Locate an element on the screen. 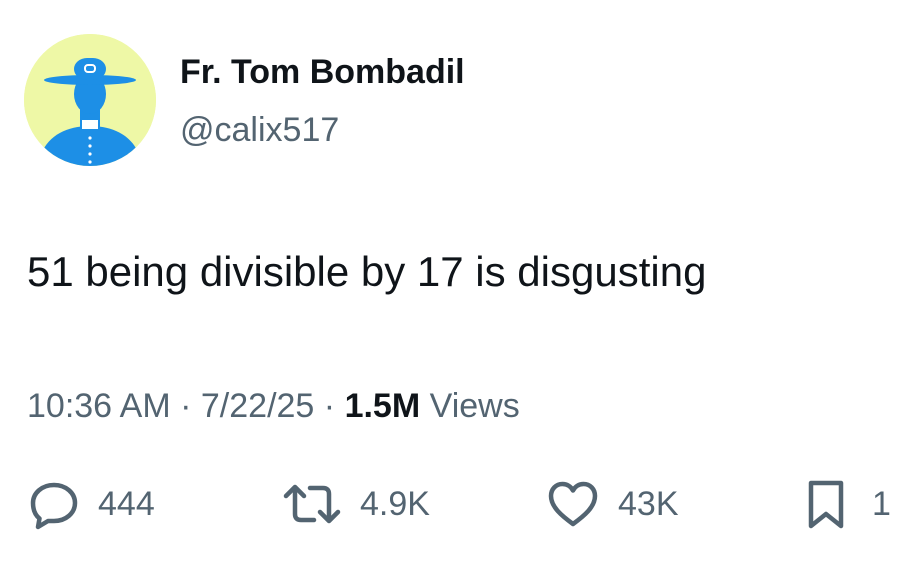 The image size is (900, 577). bookmark-icon is located at coordinates (826, 504).